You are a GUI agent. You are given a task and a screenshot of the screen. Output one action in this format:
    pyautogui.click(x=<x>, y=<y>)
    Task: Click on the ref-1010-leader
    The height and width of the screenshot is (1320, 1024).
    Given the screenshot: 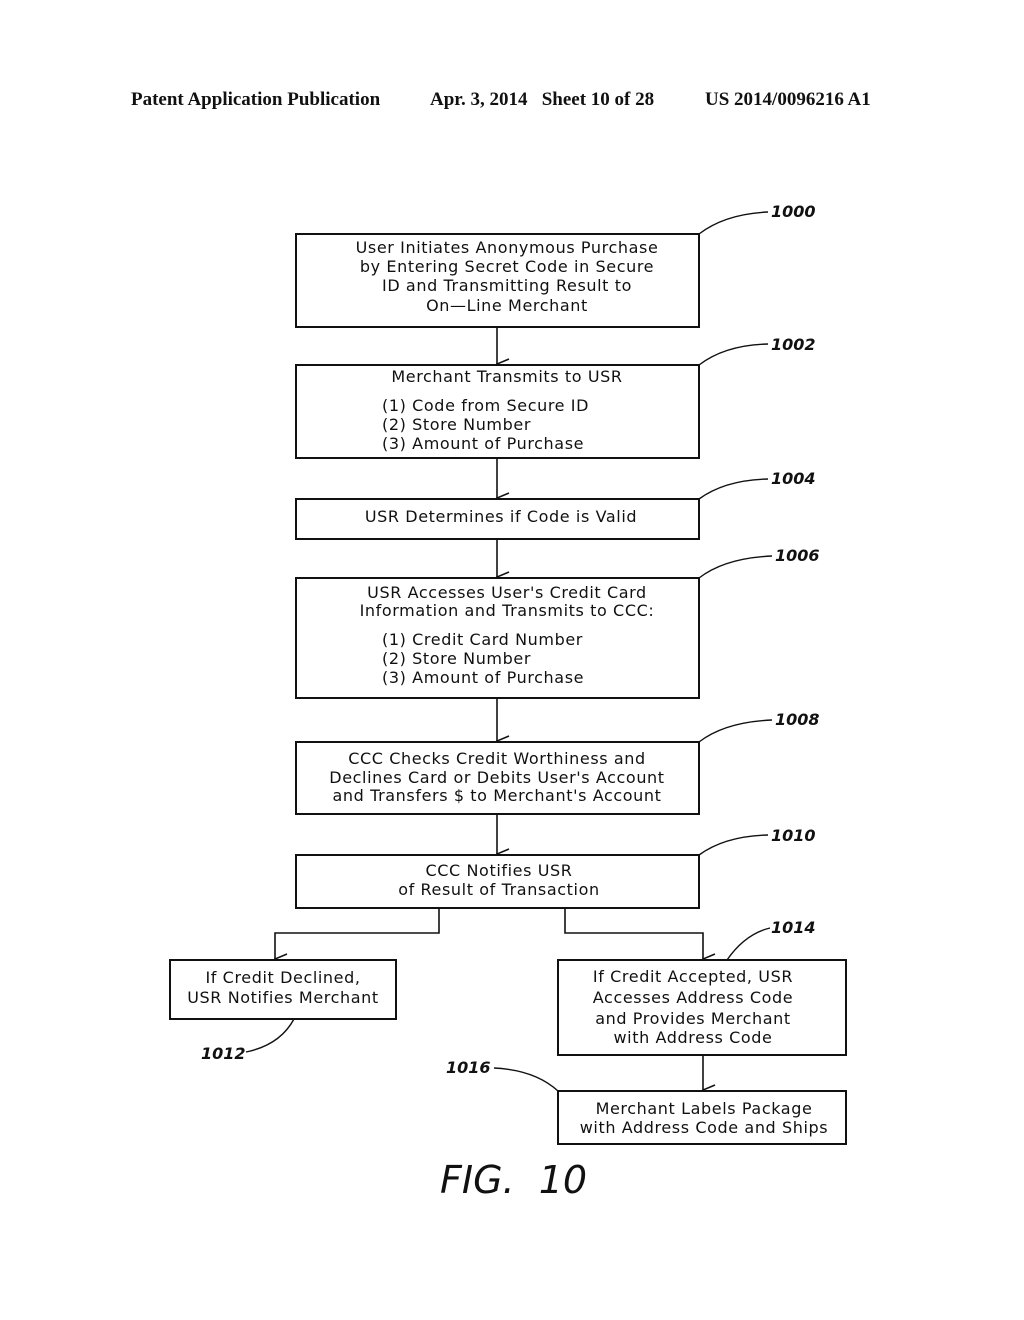 What is the action you would take?
    pyautogui.click(x=733, y=845)
    